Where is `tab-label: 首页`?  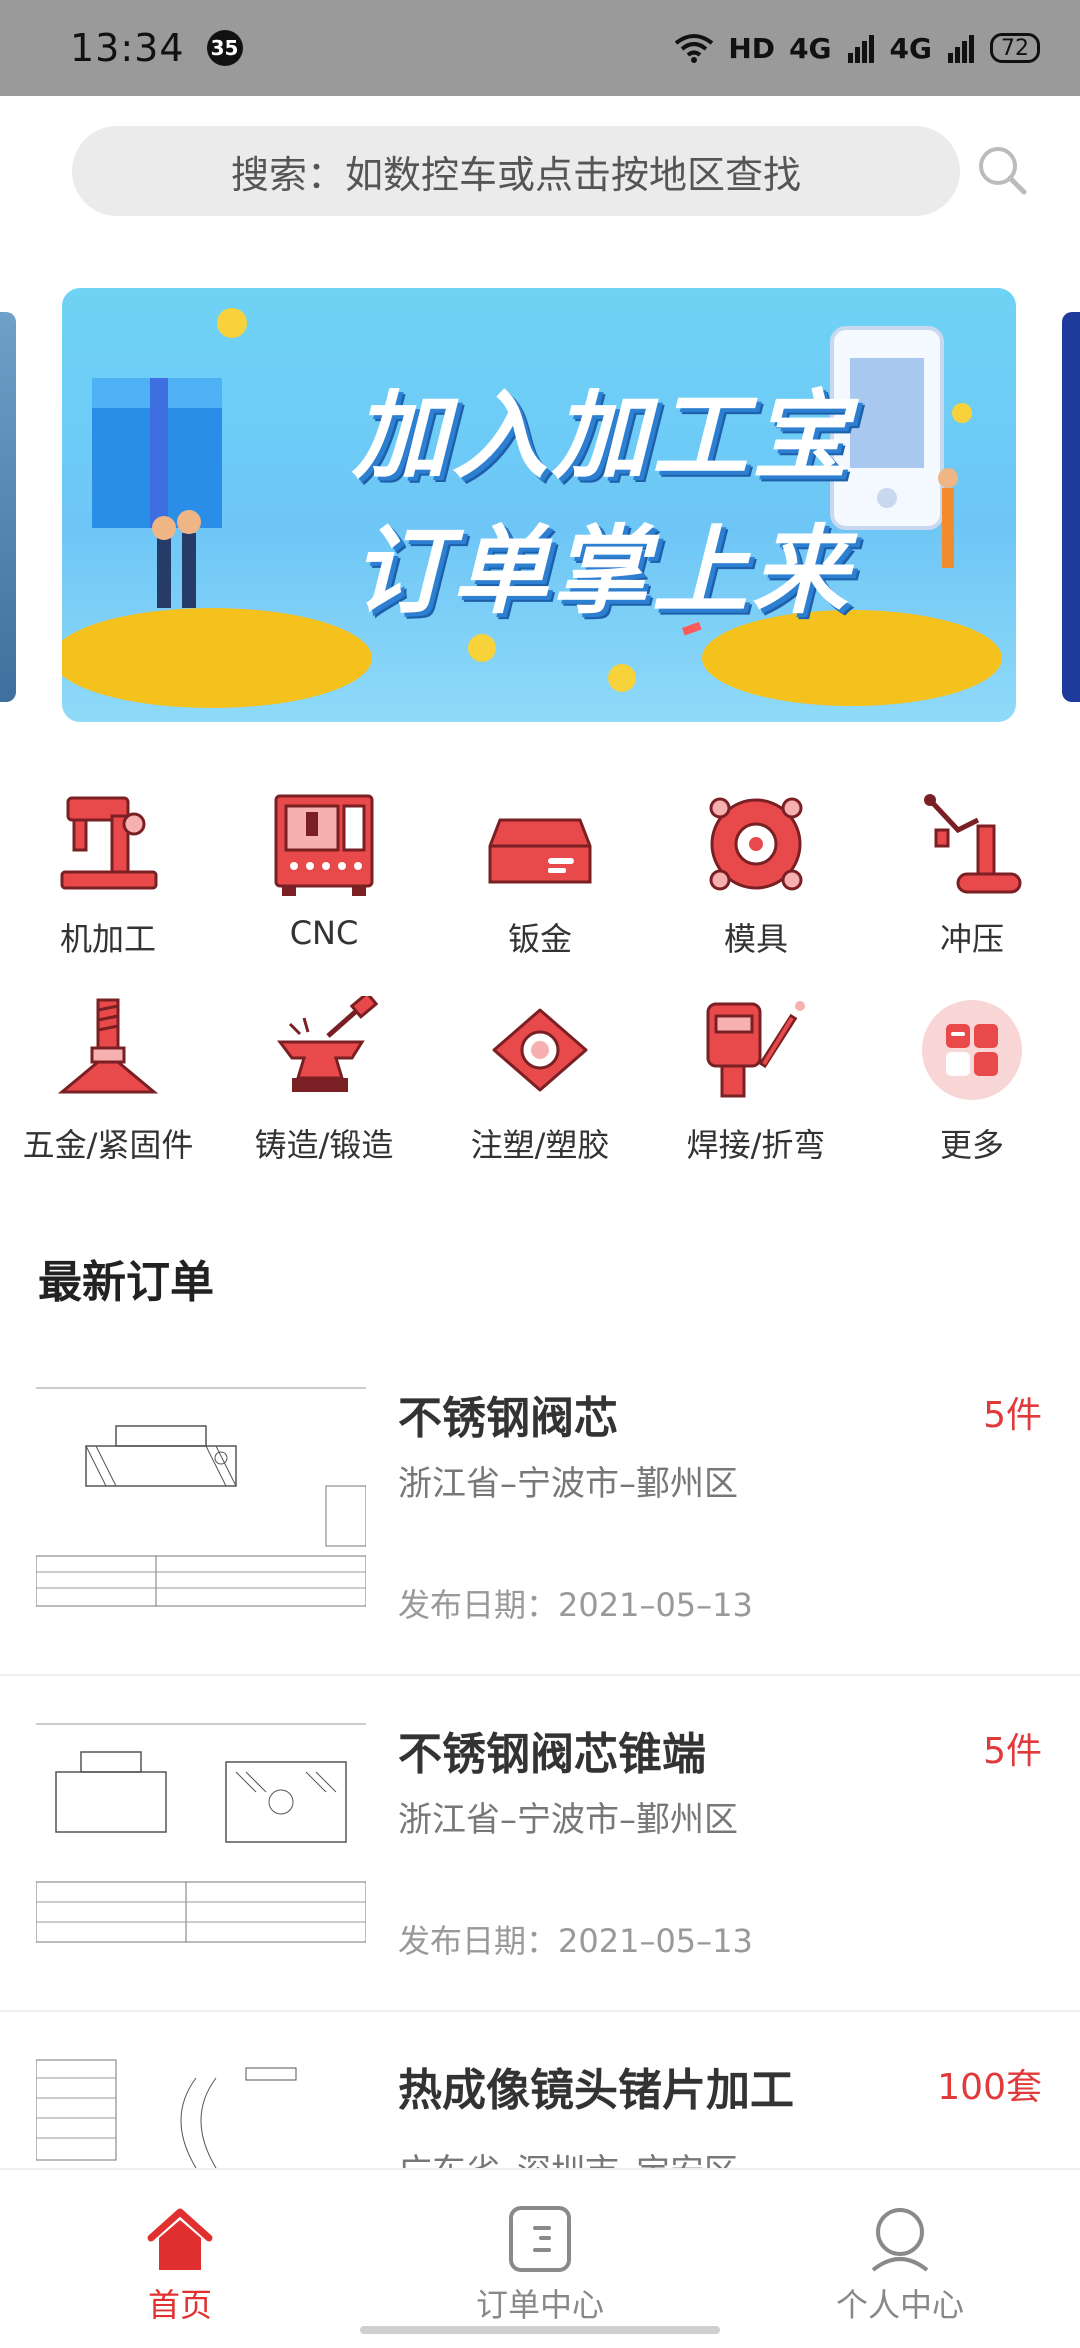 tab-label: 首页 is located at coordinates (179, 2305).